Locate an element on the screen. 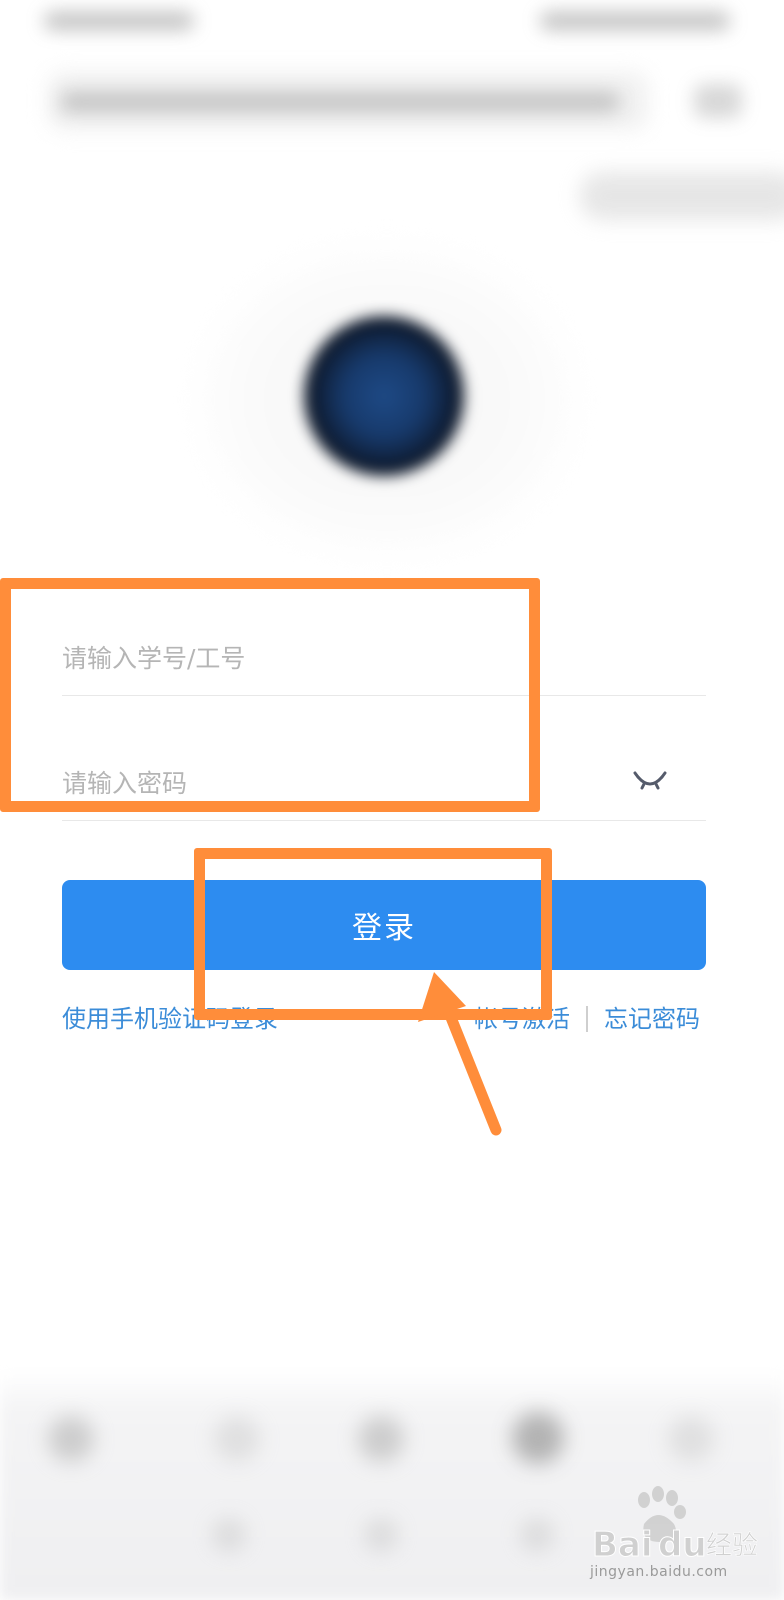 This screenshot has width=784, height=1600. status-bar-left-blurred is located at coordinates (119, 21).